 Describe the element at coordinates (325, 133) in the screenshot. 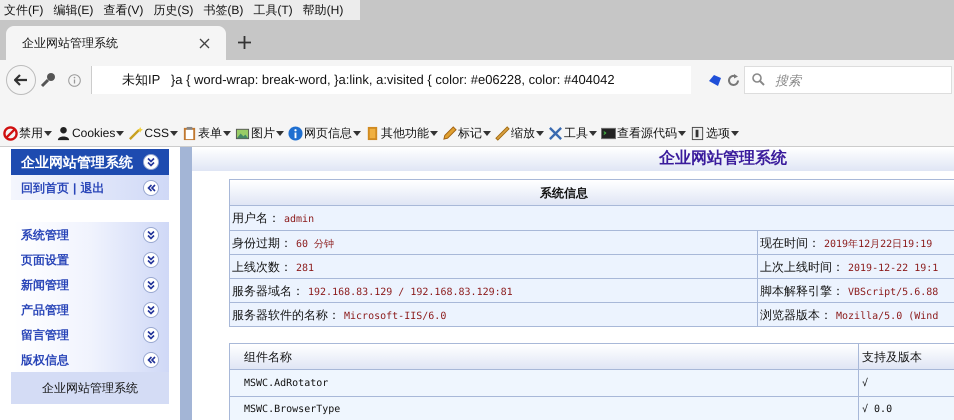

I see `toolbar-menu-button: 网页信息` at that location.